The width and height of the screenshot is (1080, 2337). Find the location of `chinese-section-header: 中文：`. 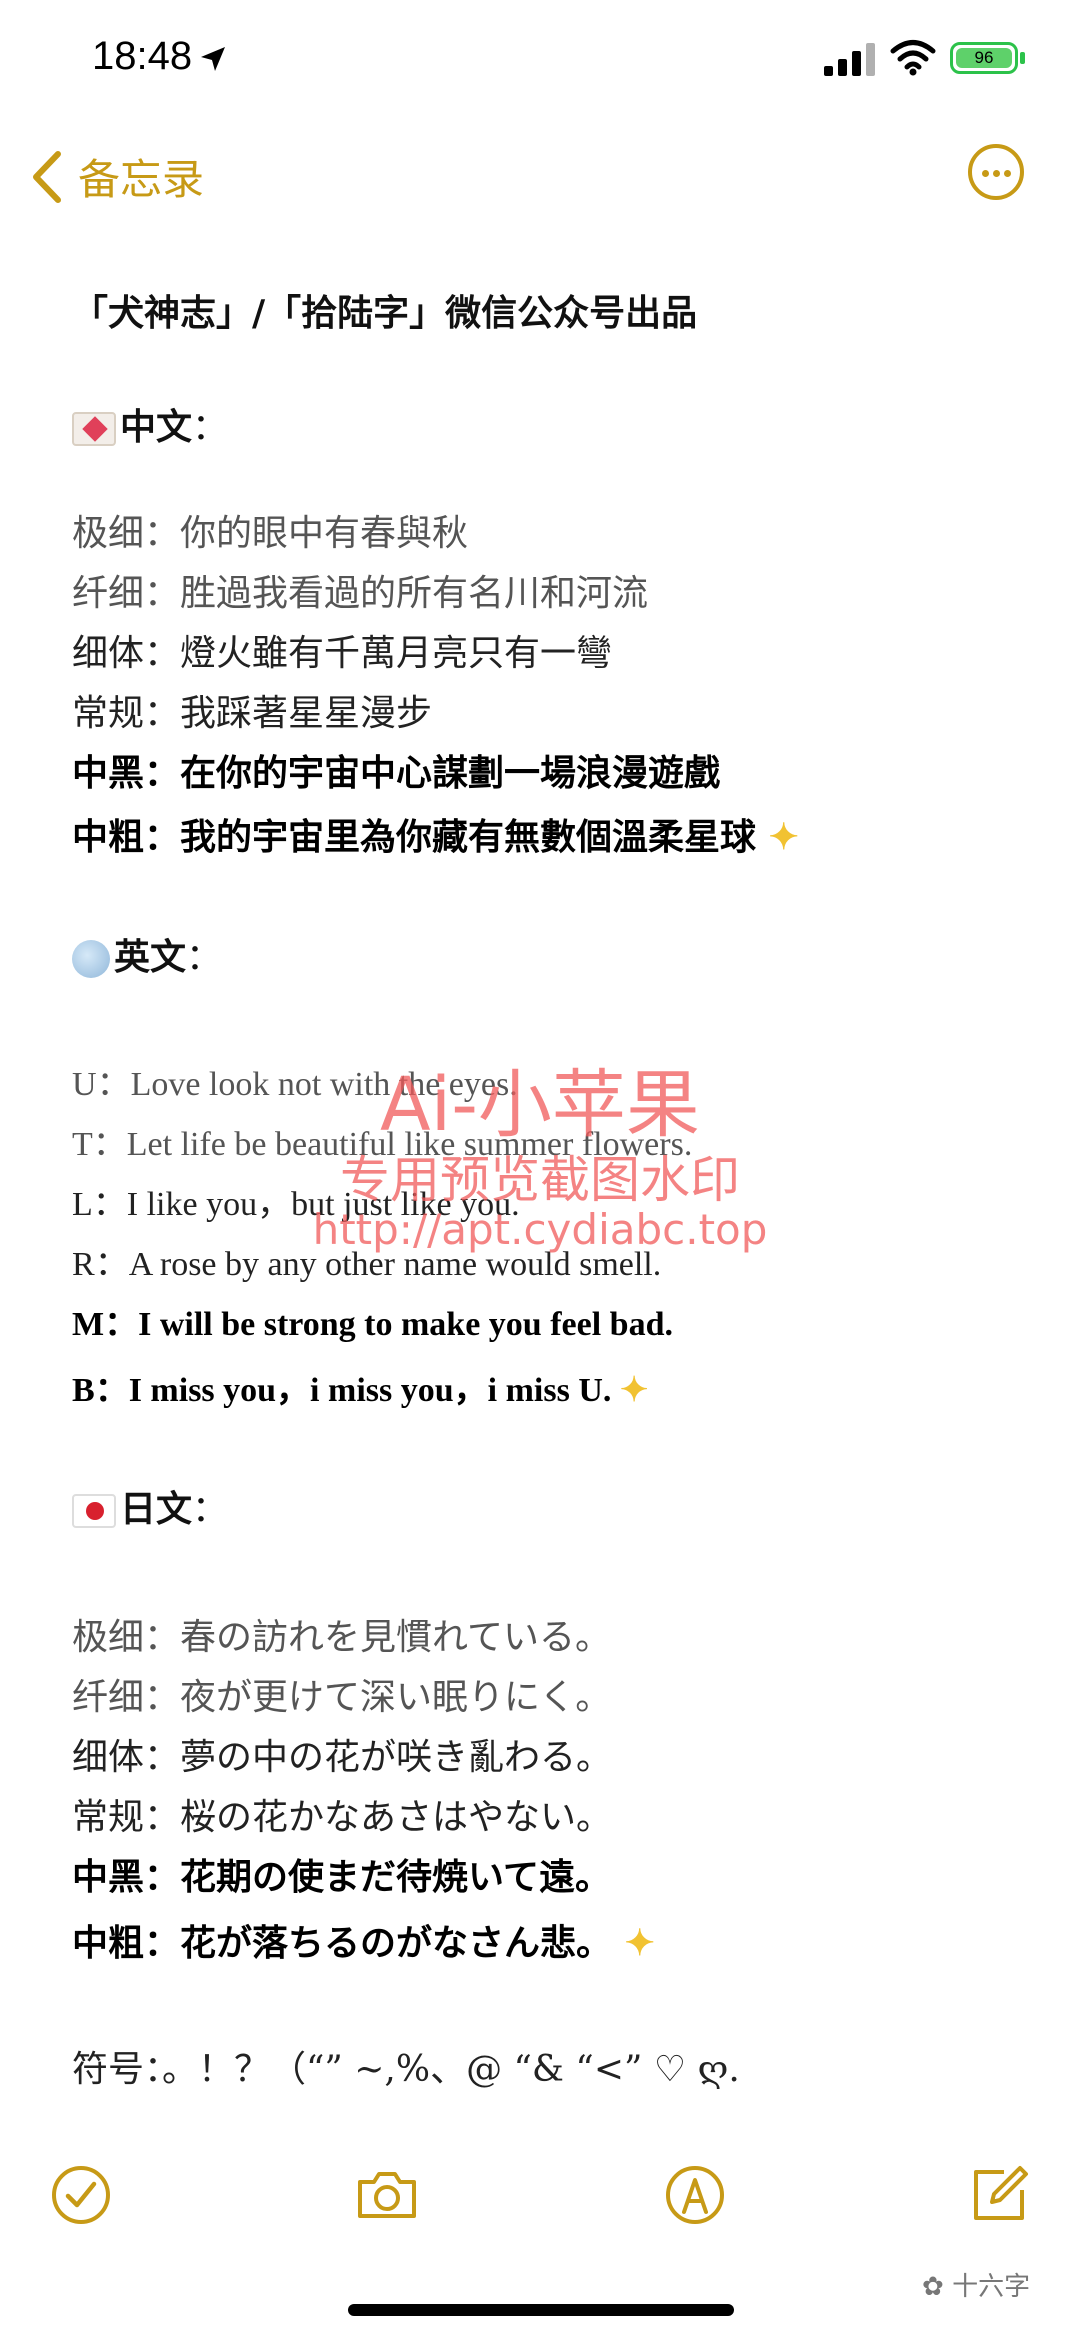

chinese-section-header: 中文： is located at coordinates (150, 424).